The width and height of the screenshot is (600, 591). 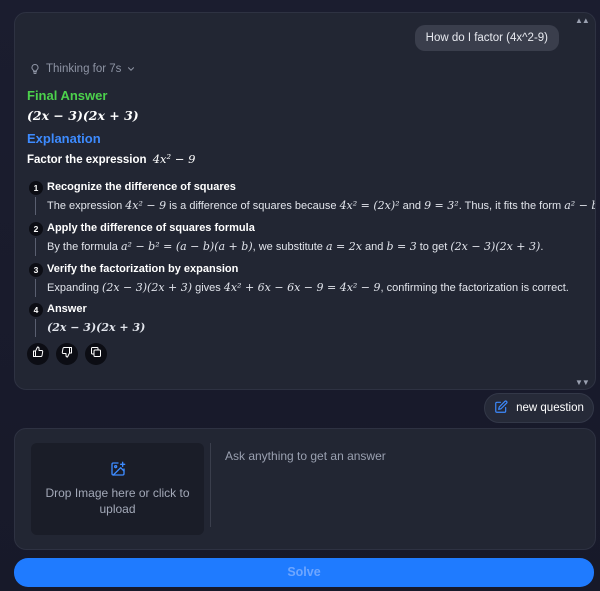 What do you see at coordinates (550, 408) in the screenshot?
I see `new-question-label: new question` at bounding box center [550, 408].